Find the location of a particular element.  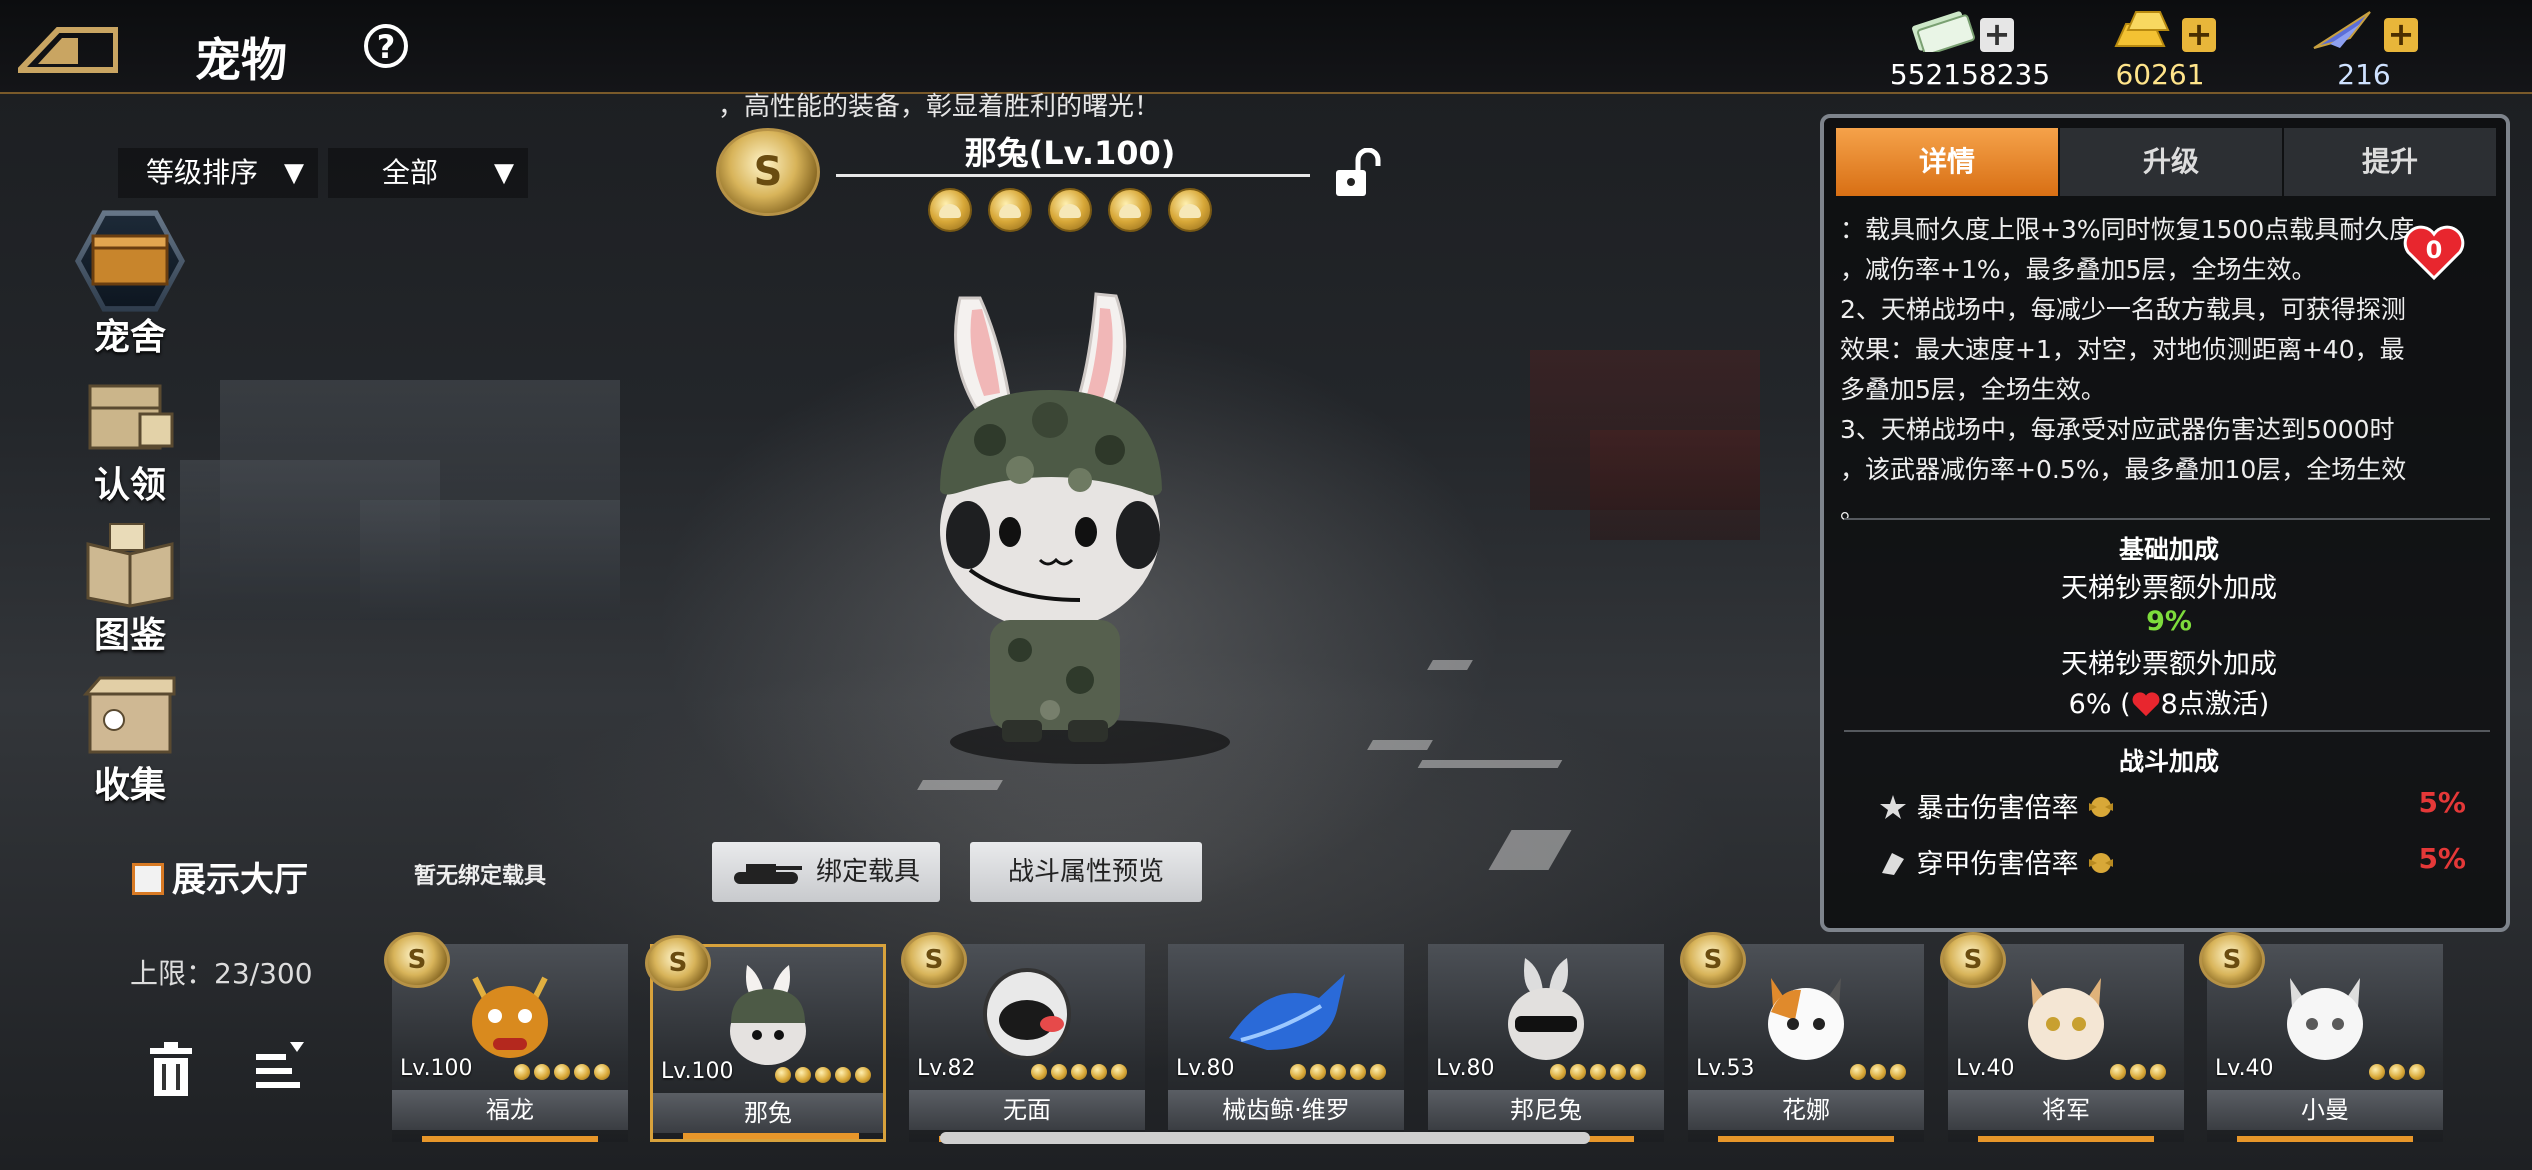

help-button: ? is located at coordinates (386, 46).